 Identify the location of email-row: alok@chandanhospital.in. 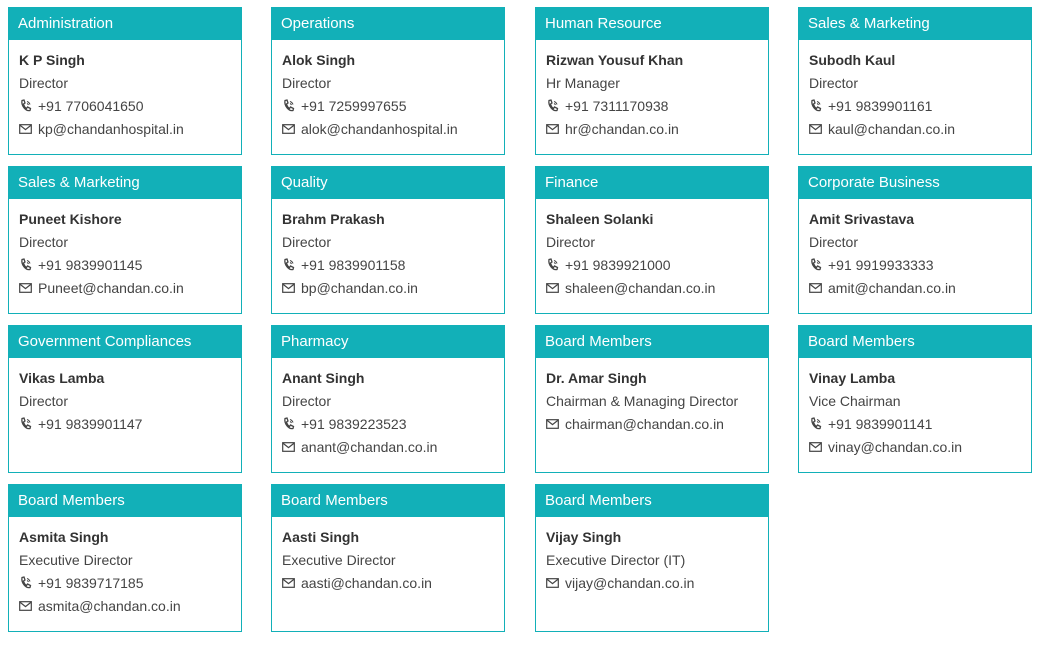
(393, 132).